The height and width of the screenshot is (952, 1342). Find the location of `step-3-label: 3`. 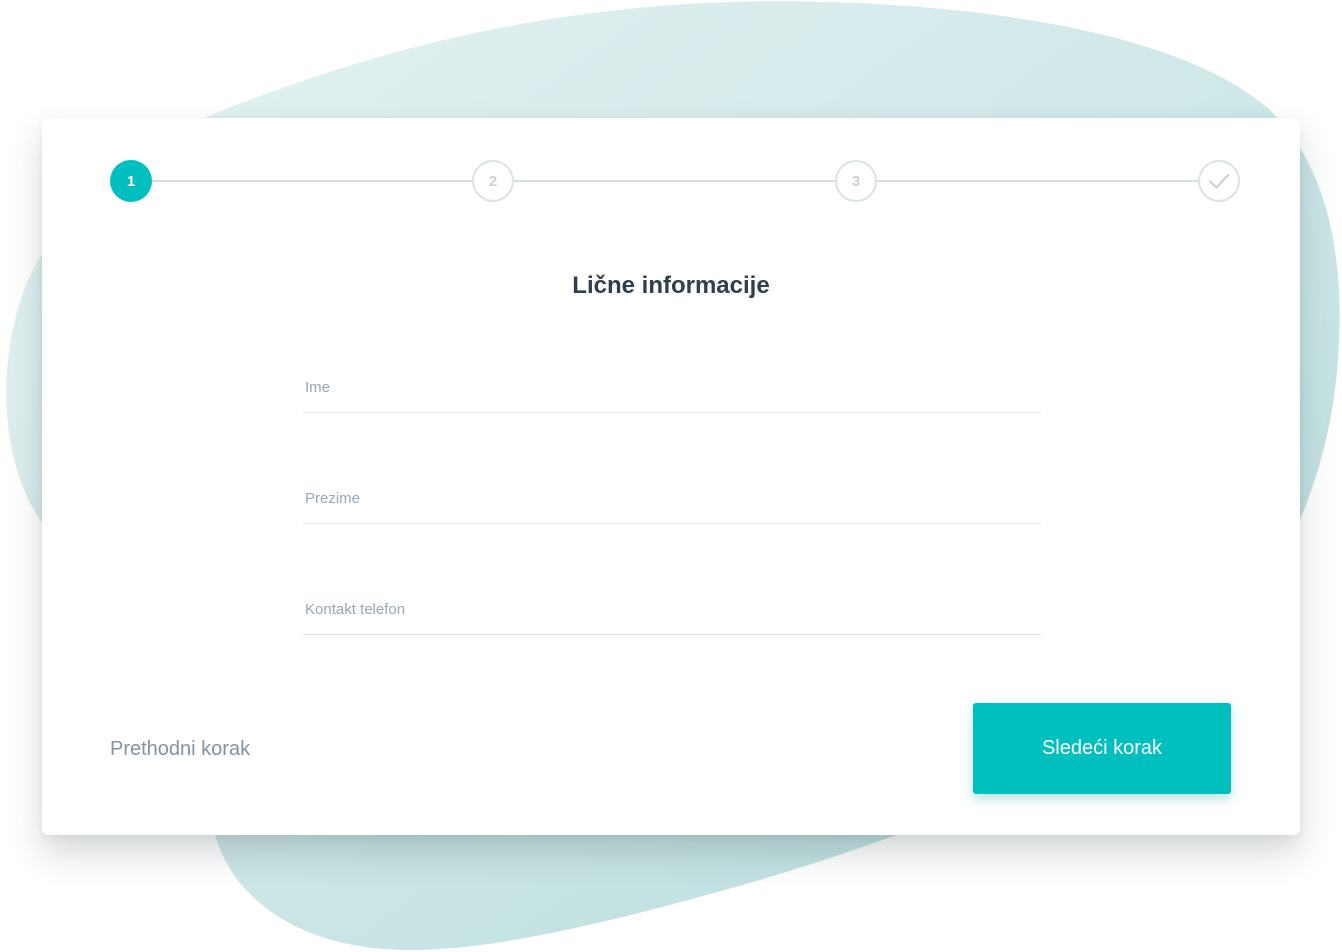

step-3-label: 3 is located at coordinates (856, 181).